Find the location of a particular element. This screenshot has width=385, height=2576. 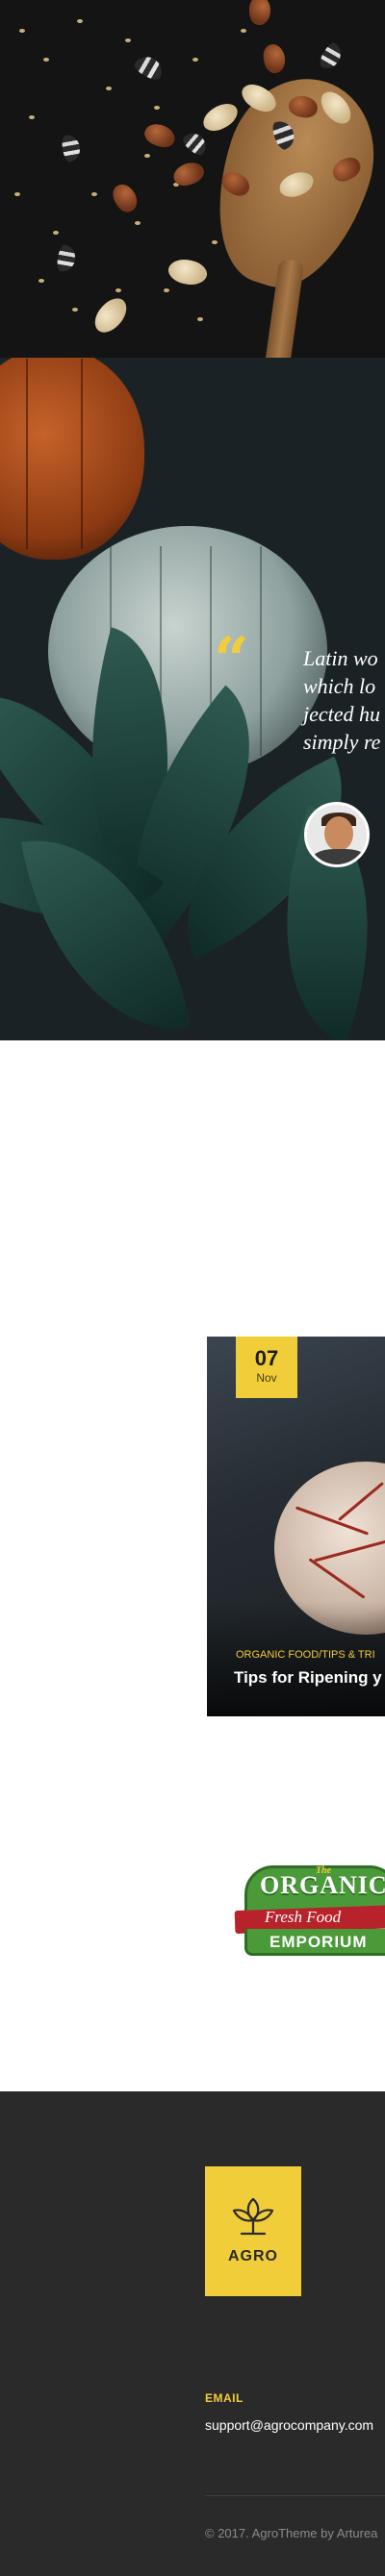

orange-pumpkin-image is located at coordinates (72, 459).